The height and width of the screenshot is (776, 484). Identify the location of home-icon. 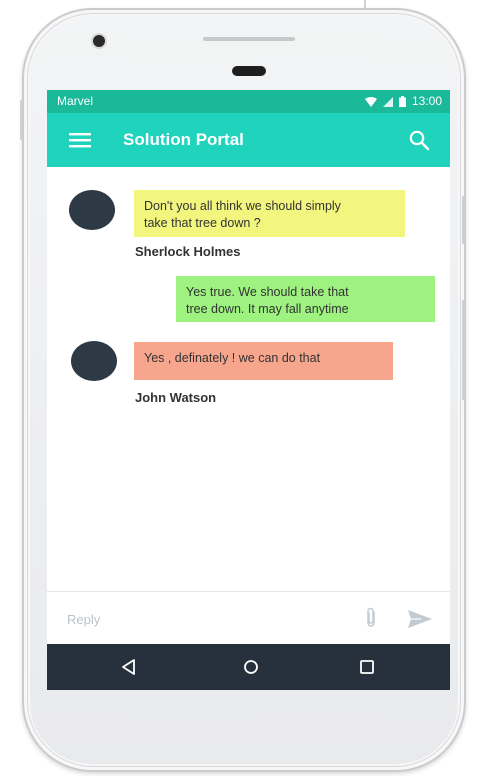
(251, 667).